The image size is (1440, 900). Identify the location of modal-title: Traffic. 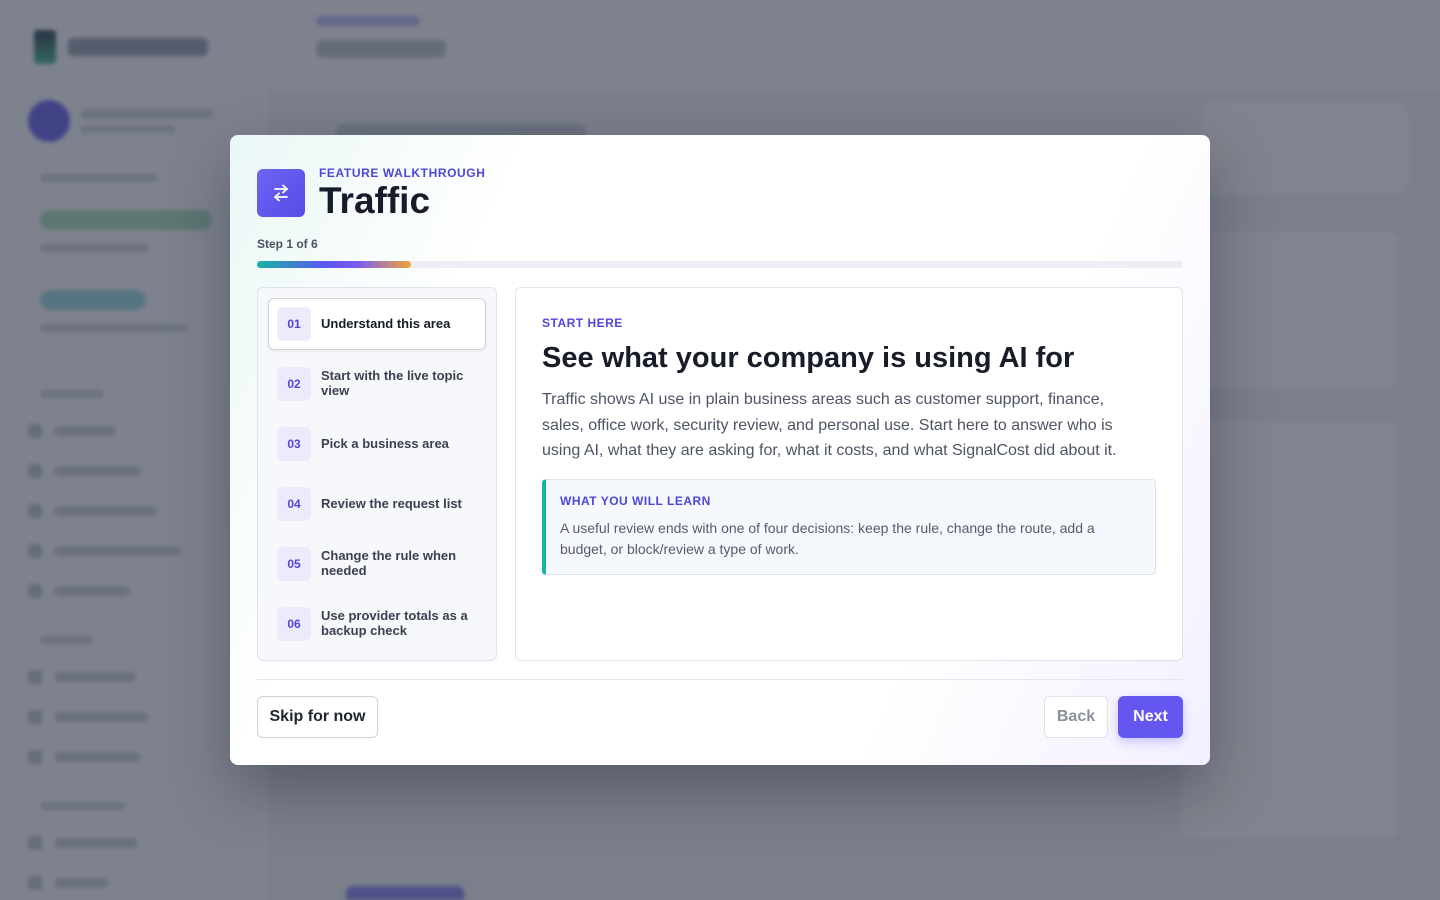
(375, 200).